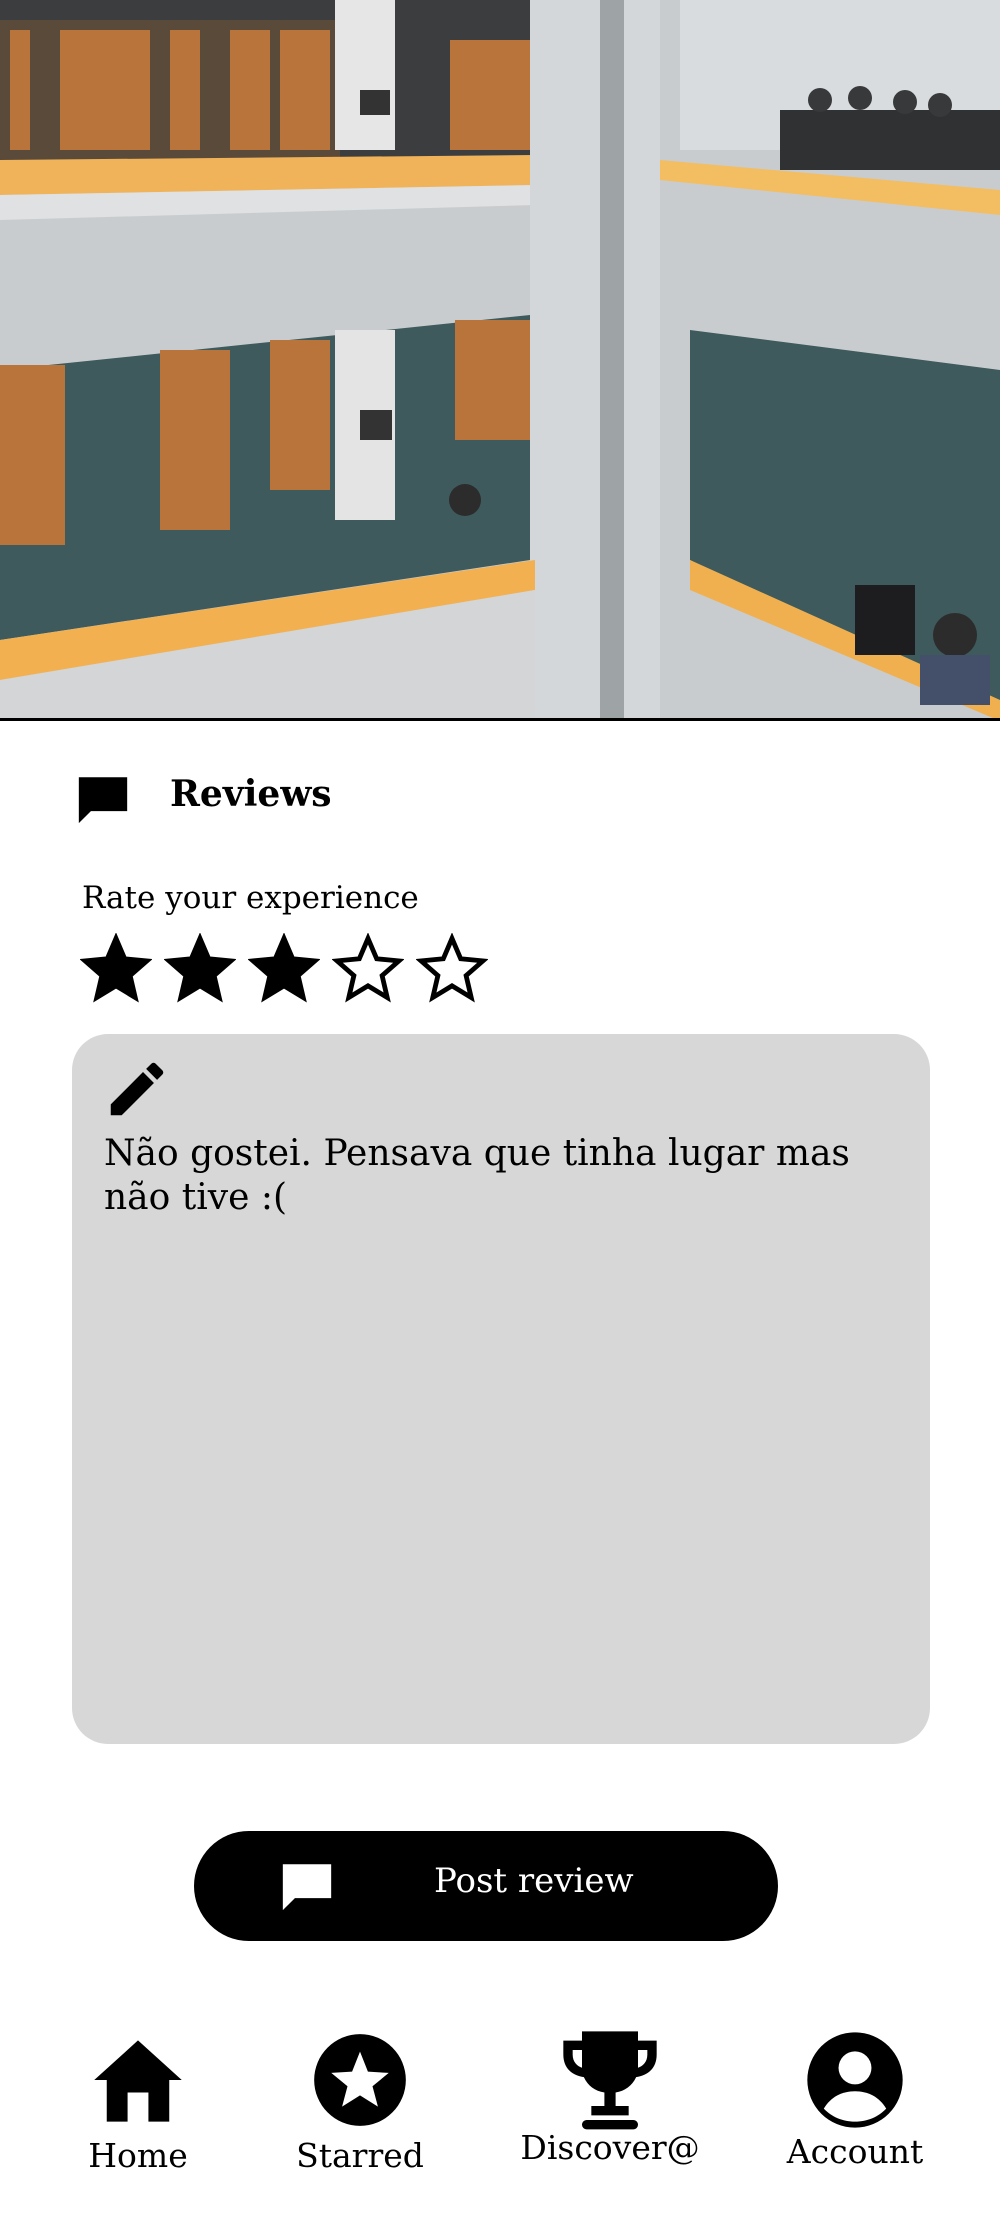 The height and width of the screenshot is (2223, 1000). I want to click on post-review-button: Post review, so click(486, 1886).